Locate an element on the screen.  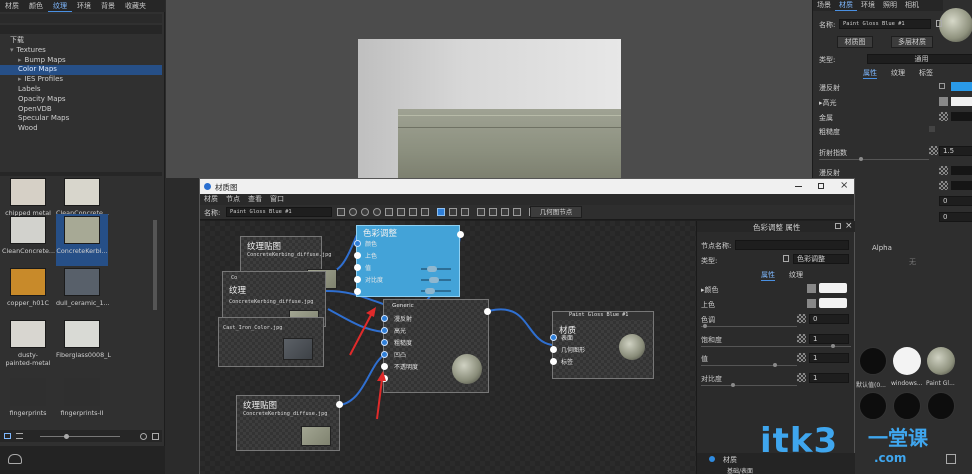
tab-environment: 环境 is located at coordinates (868, 5).